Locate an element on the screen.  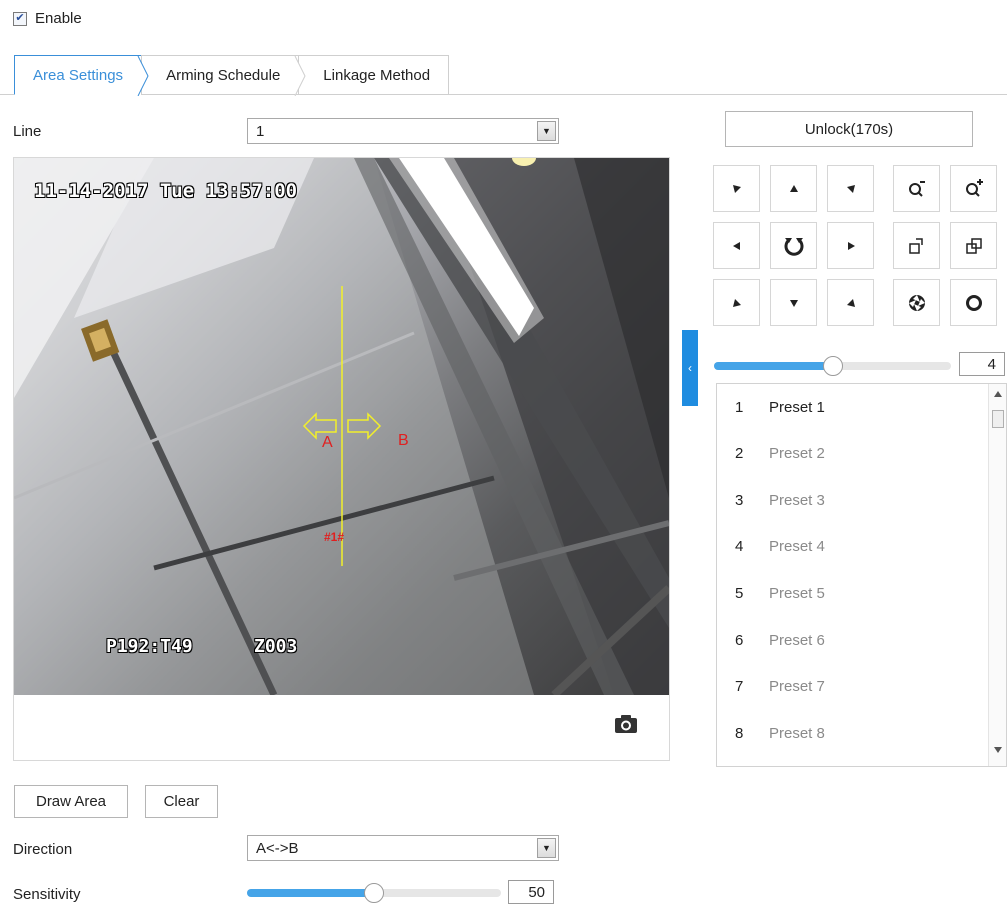
ptz-down-right-button is located at coordinates (850, 302).